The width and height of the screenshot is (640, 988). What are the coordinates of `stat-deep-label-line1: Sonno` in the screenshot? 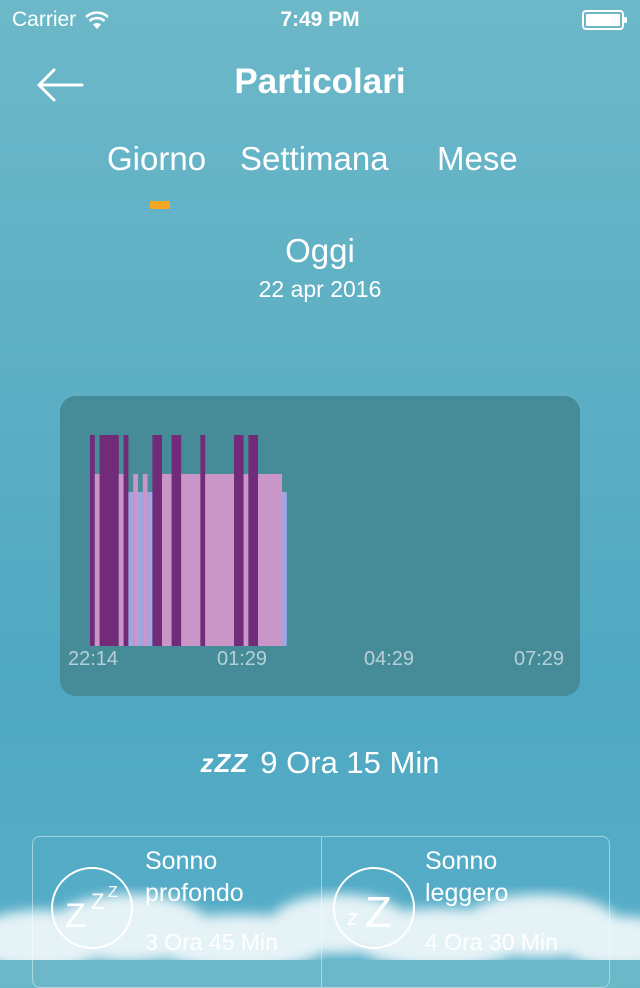 It's located at (181, 861).